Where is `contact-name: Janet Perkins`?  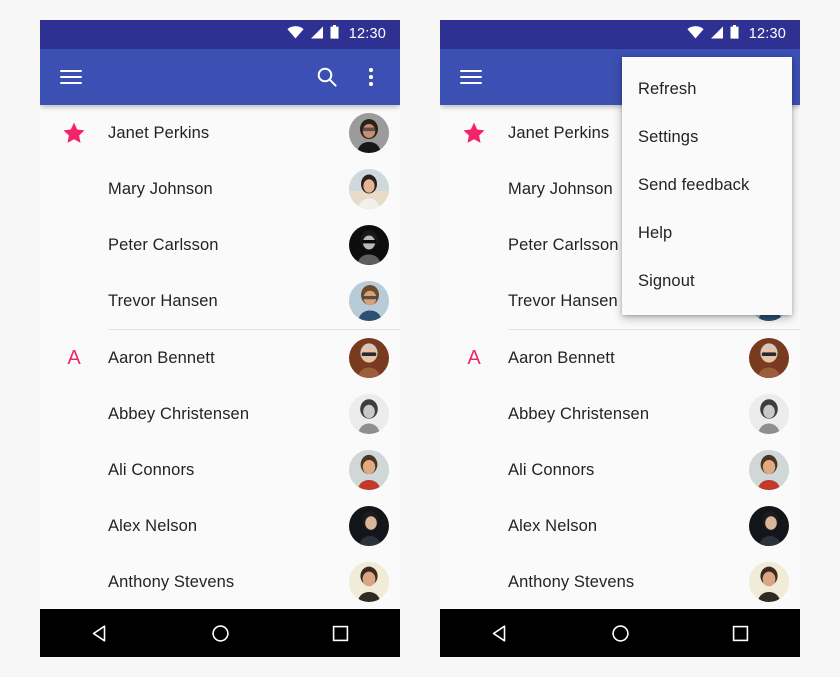 contact-name: Janet Perkins is located at coordinates (159, 132).